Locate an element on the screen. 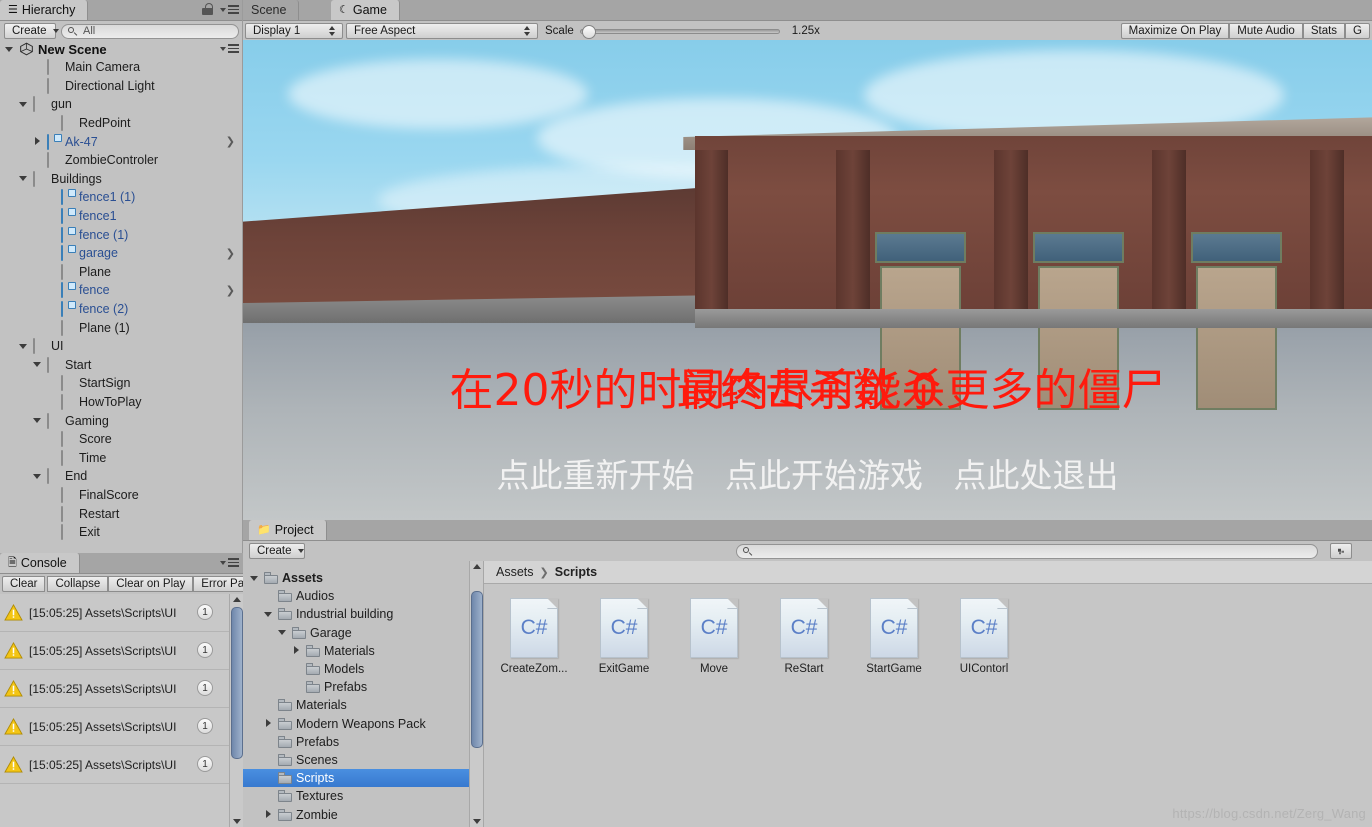 The height and width of the screenshot is (827, 1372). hierarchy-item-fence: fence ❯ is located at coordinates (121, 290).